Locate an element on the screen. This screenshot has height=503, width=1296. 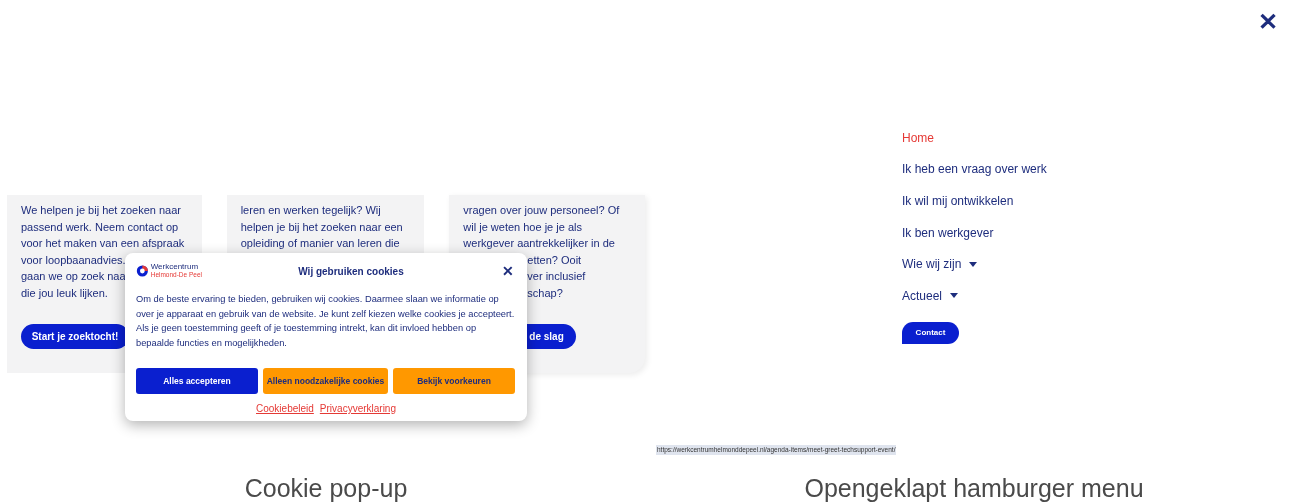
card-text-line: die jou leuk lijken. is located at coordinates (64, 293).